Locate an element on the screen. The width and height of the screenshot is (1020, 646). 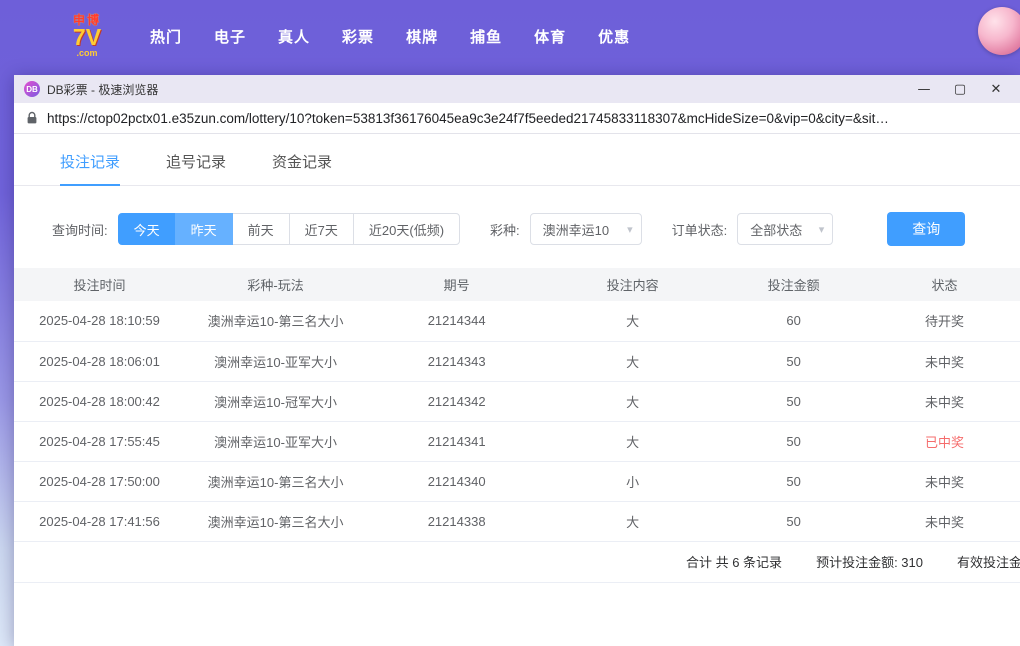
tab-资金记录: 资金记录 is located at coordinates (302, 168).